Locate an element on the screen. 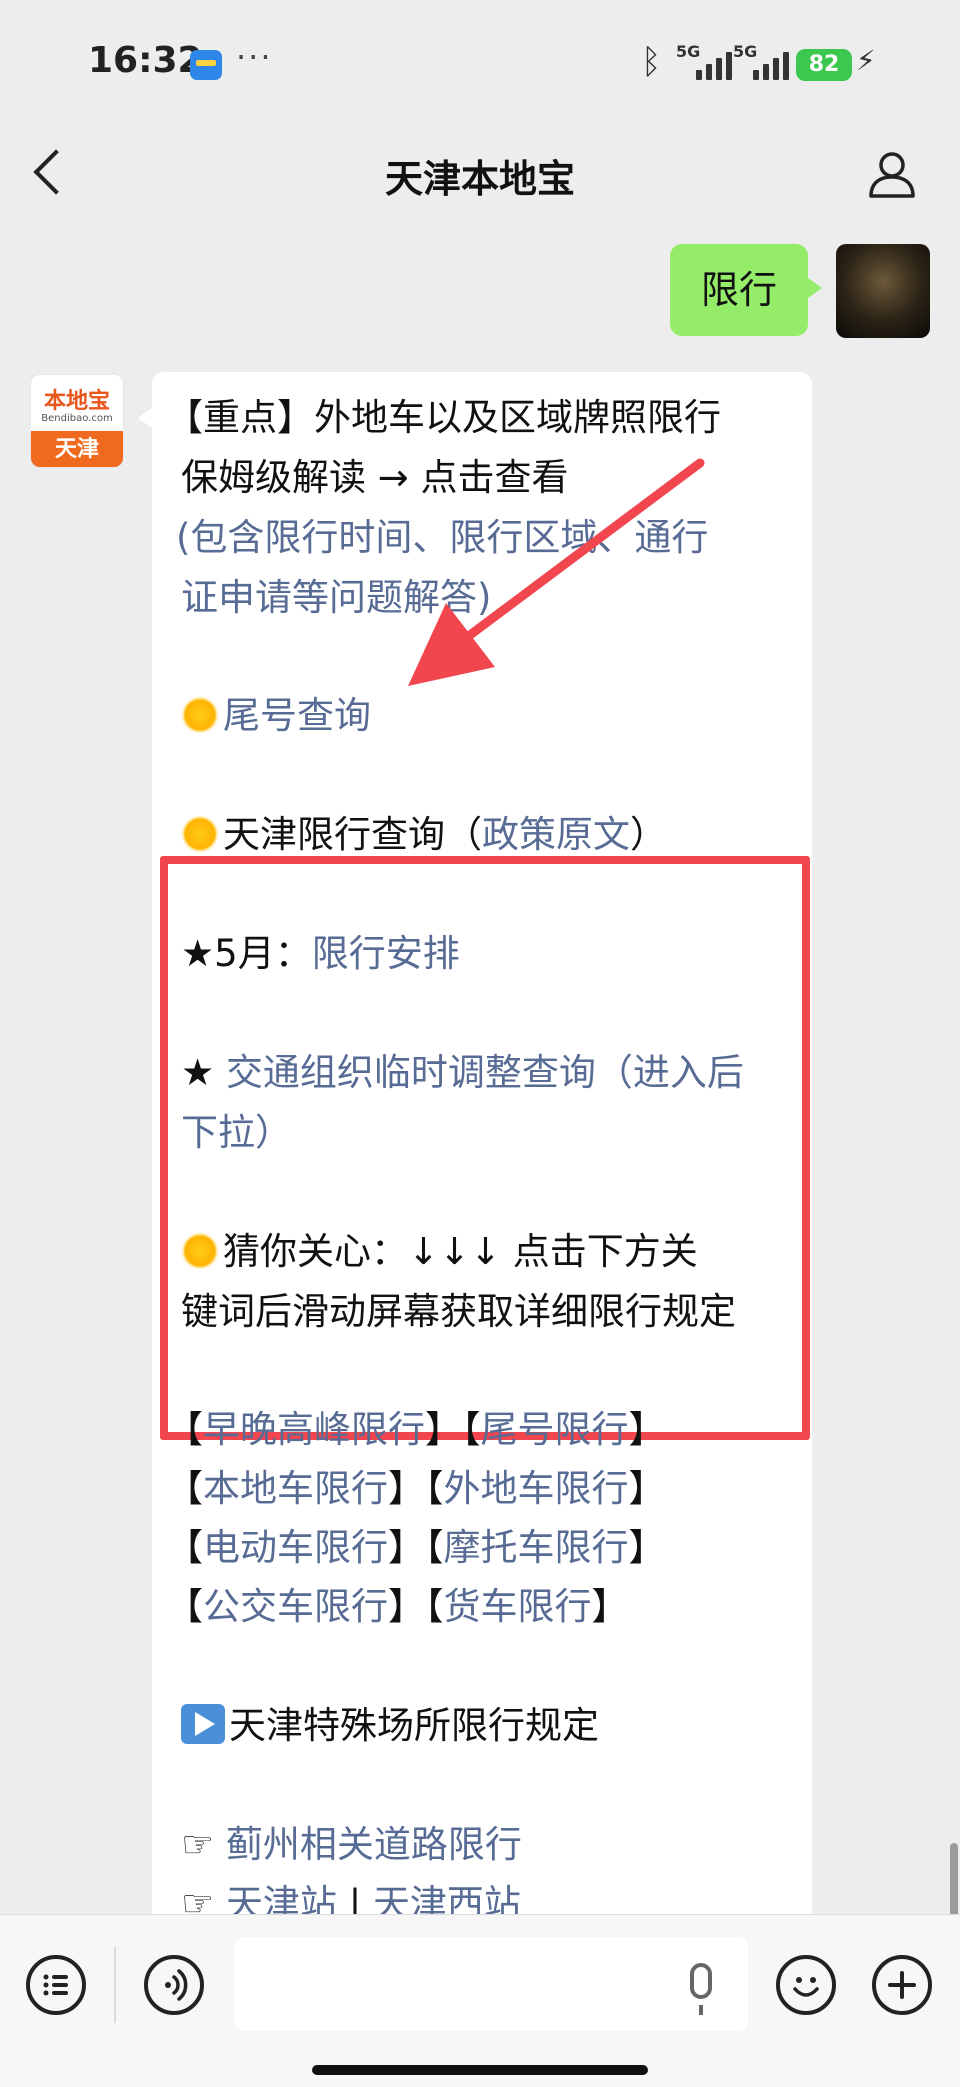  plus-icon is located at coordinates (902, 1985).